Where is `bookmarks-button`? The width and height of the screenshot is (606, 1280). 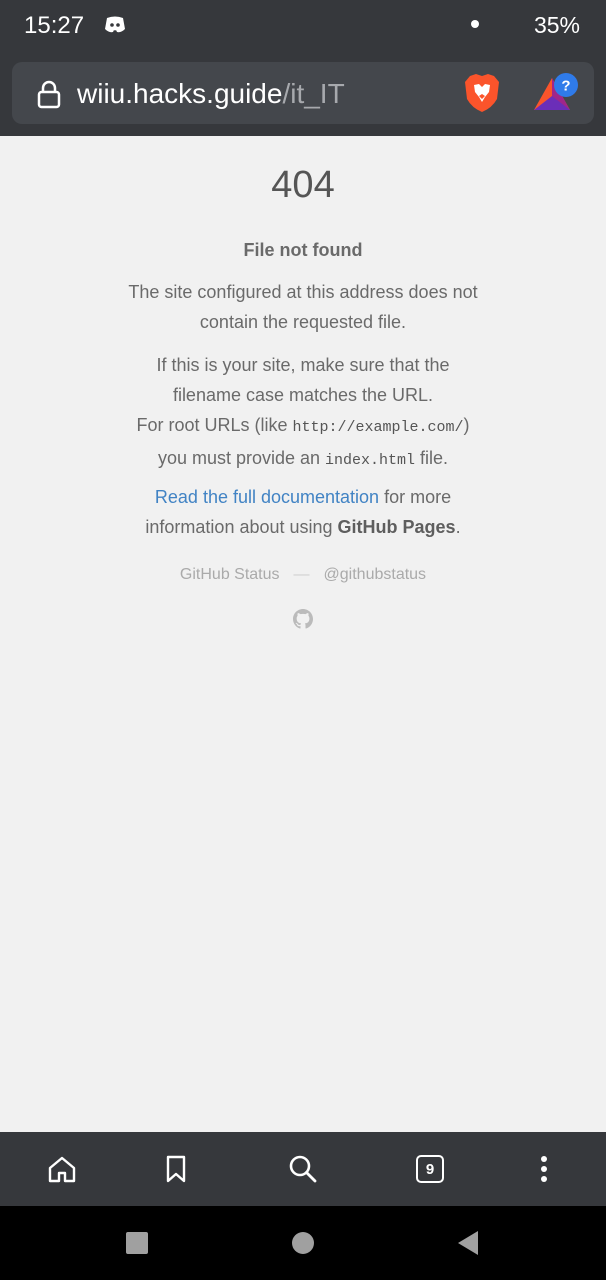
bookmarks-button is located at coordinates (176, 1169).